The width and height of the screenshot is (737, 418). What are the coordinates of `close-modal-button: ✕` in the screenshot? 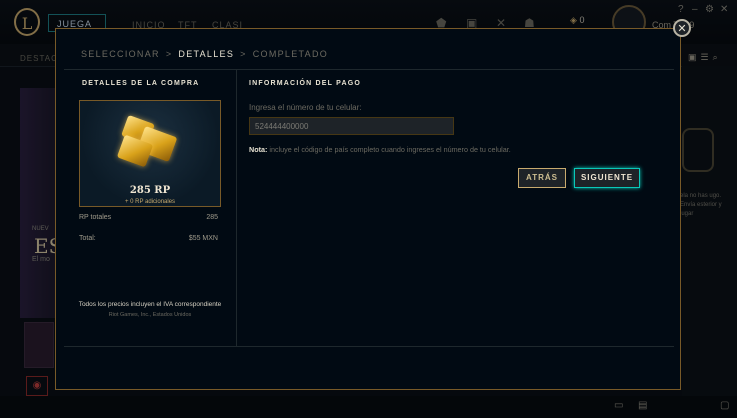 It's located at (682, 28).